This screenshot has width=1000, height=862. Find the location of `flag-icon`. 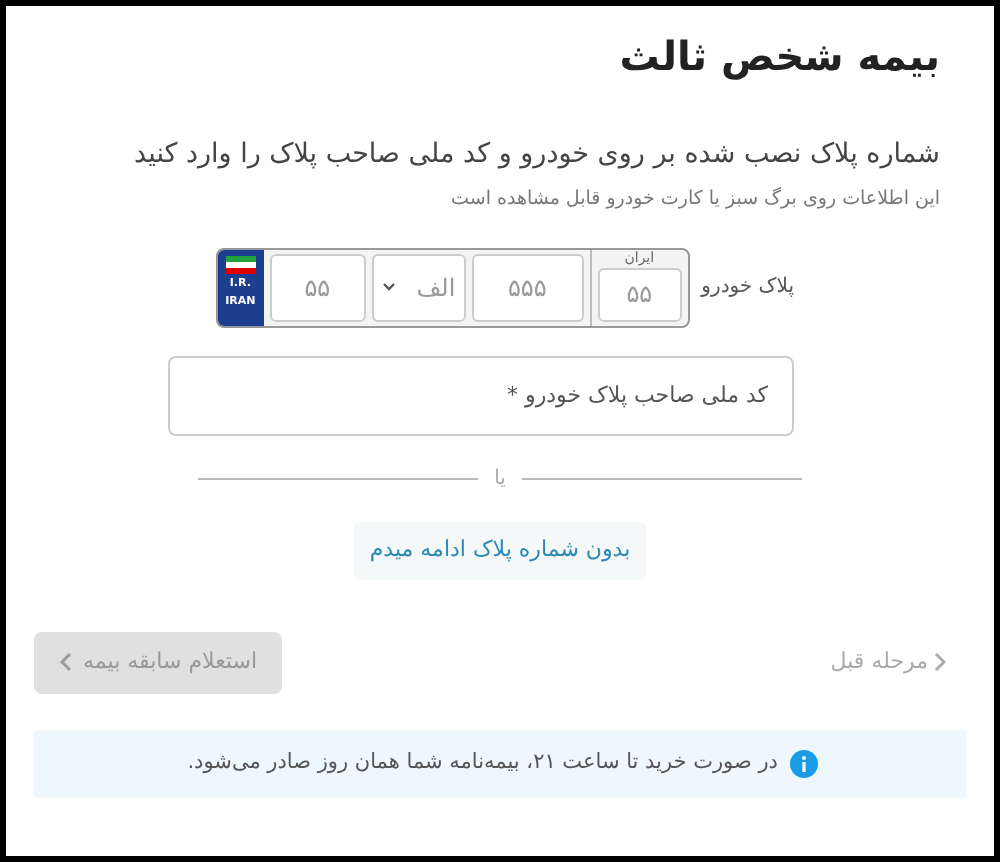

flag-icon is located at coordinates (240, 264).